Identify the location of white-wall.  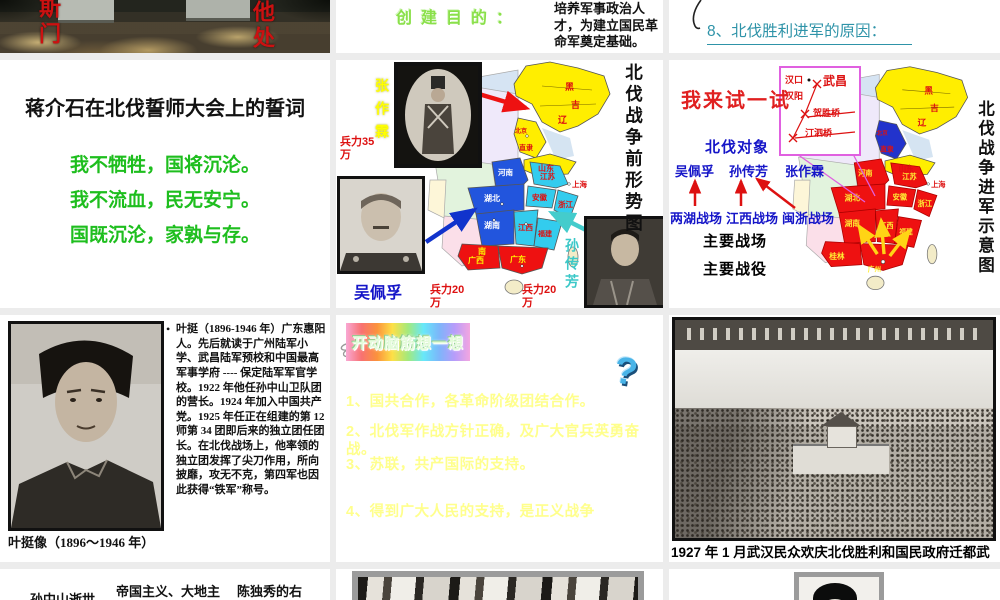
(841, 459).